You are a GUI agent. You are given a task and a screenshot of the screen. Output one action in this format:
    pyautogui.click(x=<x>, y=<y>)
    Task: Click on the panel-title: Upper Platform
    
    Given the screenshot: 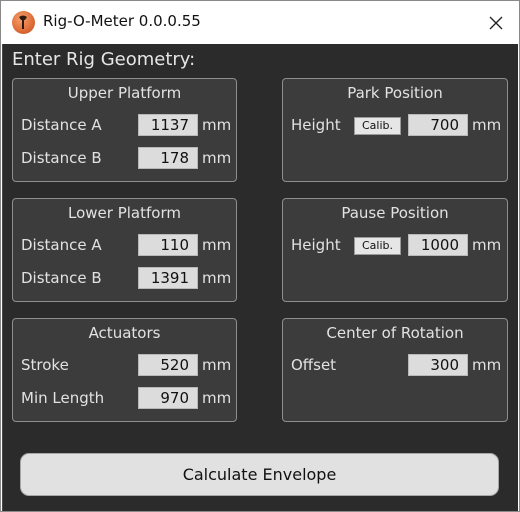 What is the action you would take?
    pyautogui.click(x=124, y=93)
    